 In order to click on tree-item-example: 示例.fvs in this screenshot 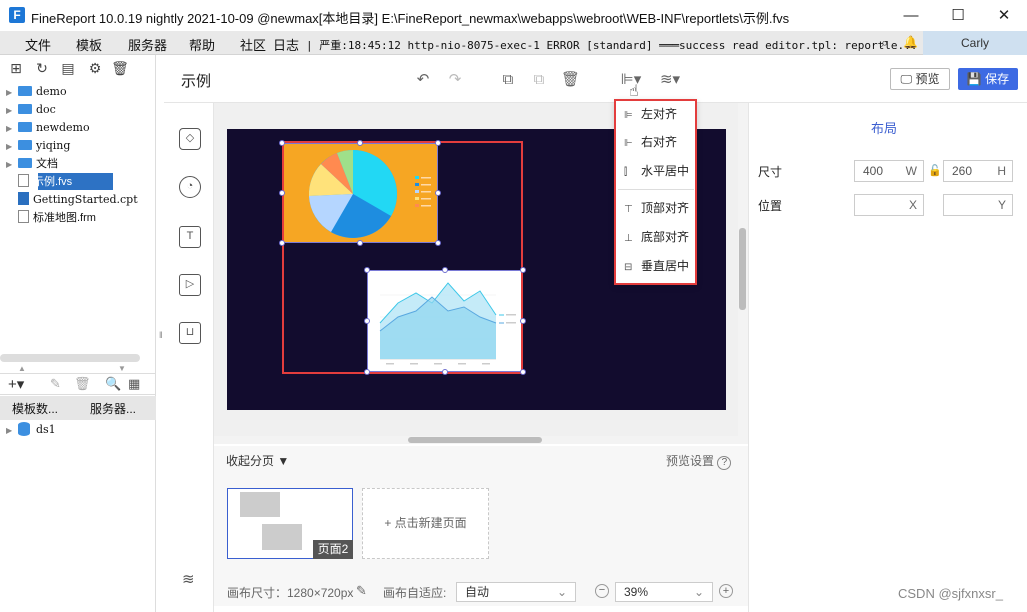, I will do `click(39, 182)`.